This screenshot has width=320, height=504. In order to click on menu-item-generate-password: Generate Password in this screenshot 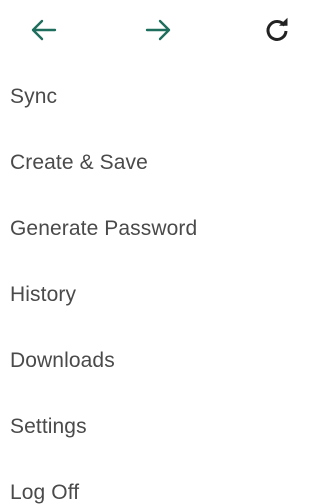, I will do `click(145, 229)`.